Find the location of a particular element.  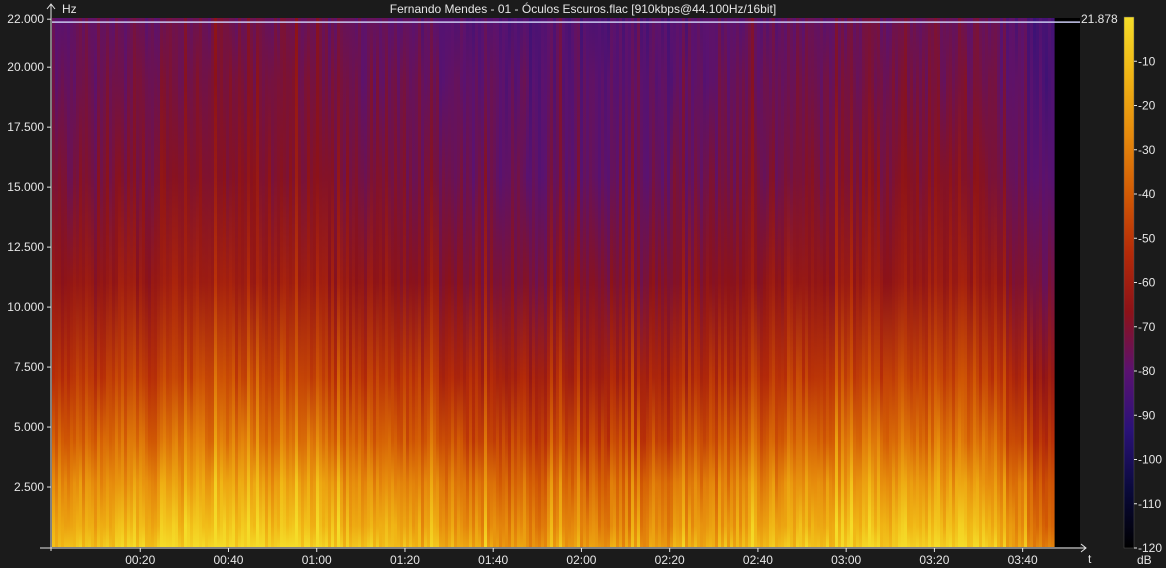

x-tick-label: 03:00 is located at coordinates (846, 560).